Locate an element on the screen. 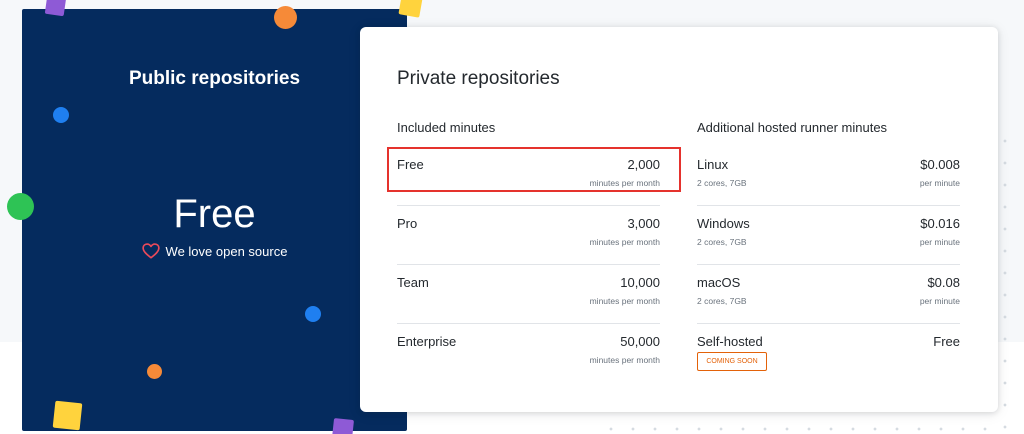  runner-name: Windows is located at coordinates (723, 223).